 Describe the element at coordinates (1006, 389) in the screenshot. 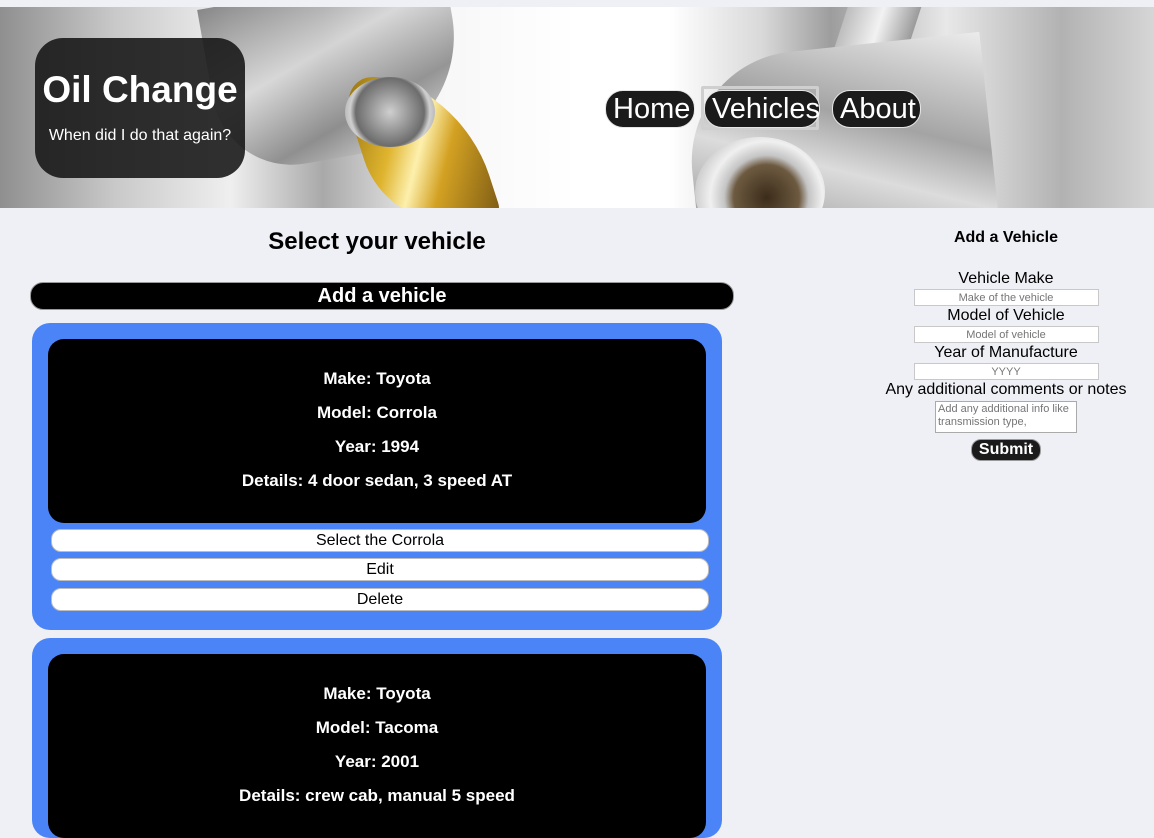

I see `notes-label: Any additional comments or notes` at that location.